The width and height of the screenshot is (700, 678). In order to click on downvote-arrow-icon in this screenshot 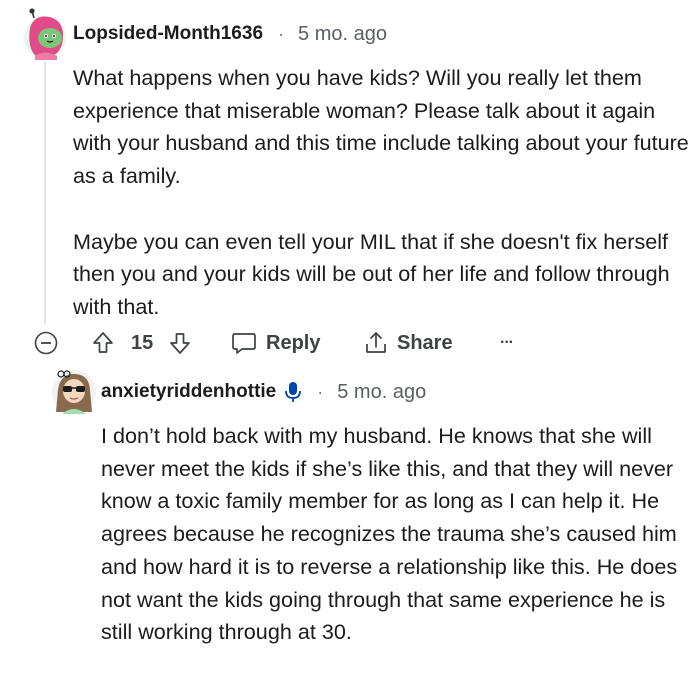, I will do `click(180, 343)`.